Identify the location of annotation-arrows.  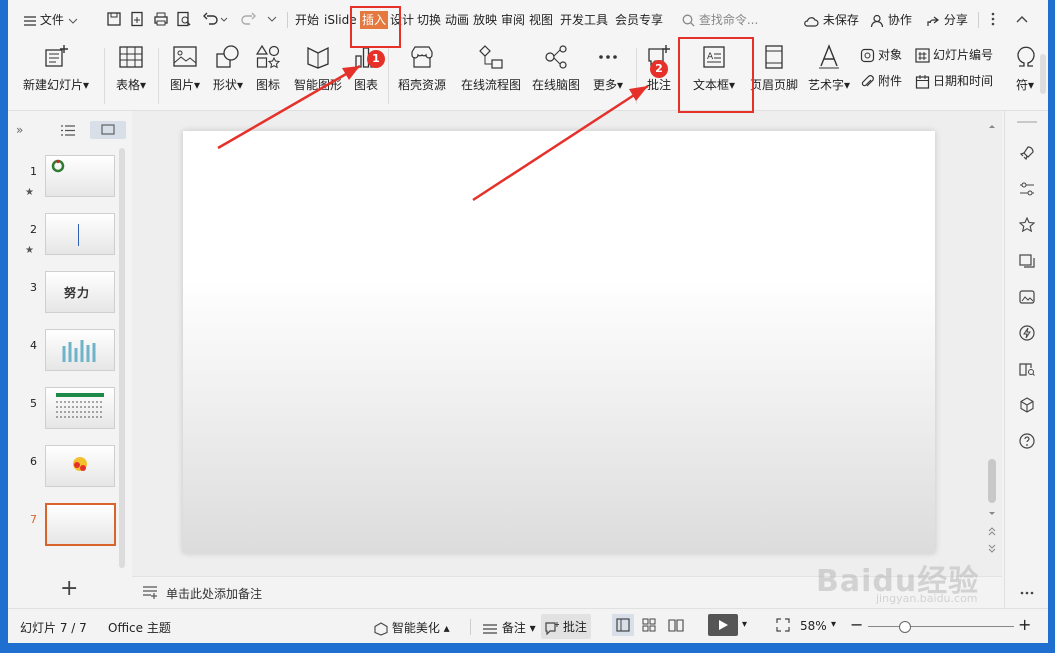
(433, 133).